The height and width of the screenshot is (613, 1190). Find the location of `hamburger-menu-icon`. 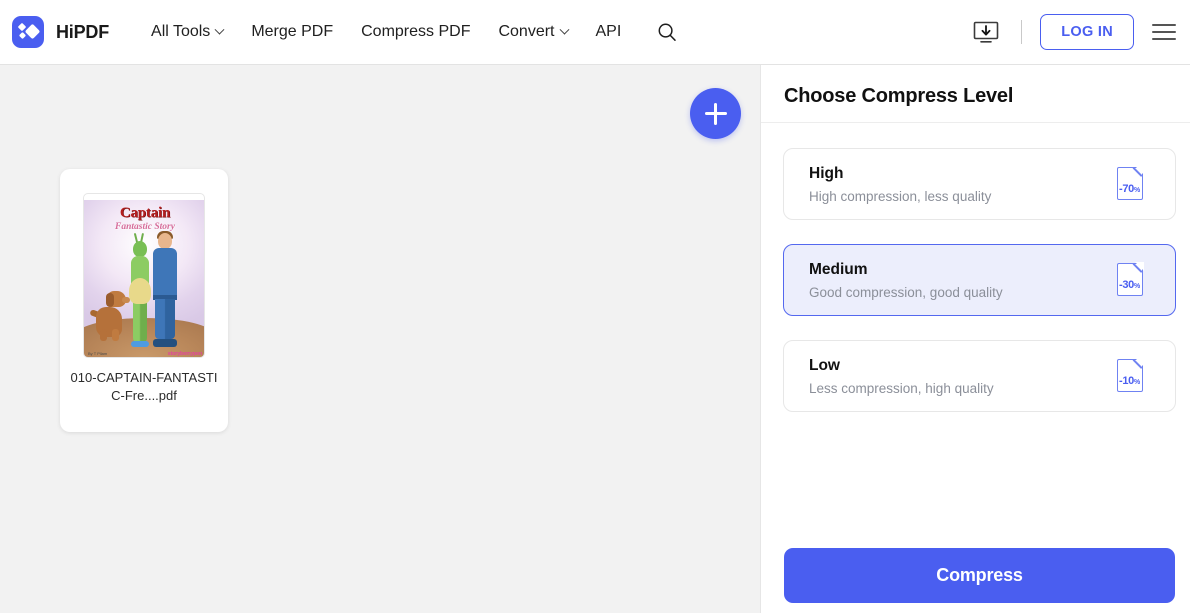

hamburger-menu-icon is located at coordinates (1164, 32).